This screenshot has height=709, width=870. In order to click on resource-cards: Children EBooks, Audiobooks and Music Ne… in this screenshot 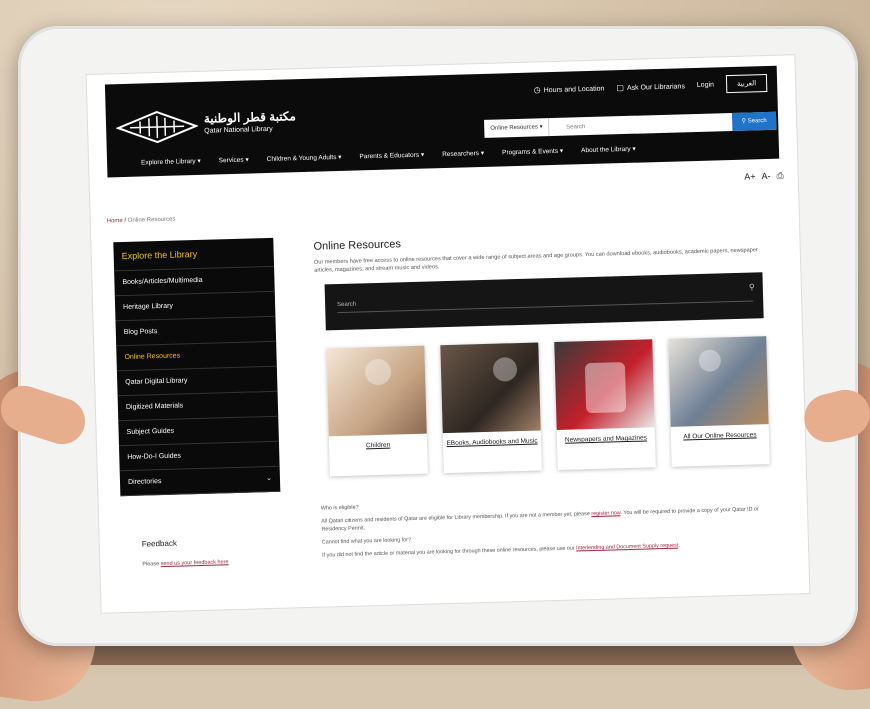, I will do `click(547, 406)`.